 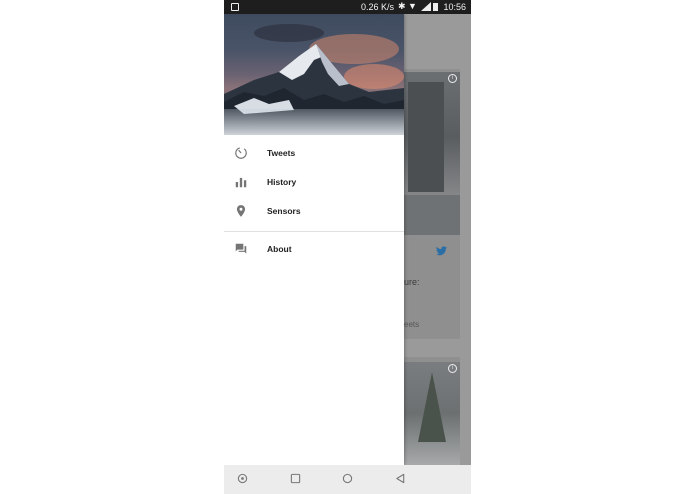 What do you see at coordinates (412, 324) in the screenshot?
I see `tweets-link-fragment: eets` at bounding box center [412, 324].